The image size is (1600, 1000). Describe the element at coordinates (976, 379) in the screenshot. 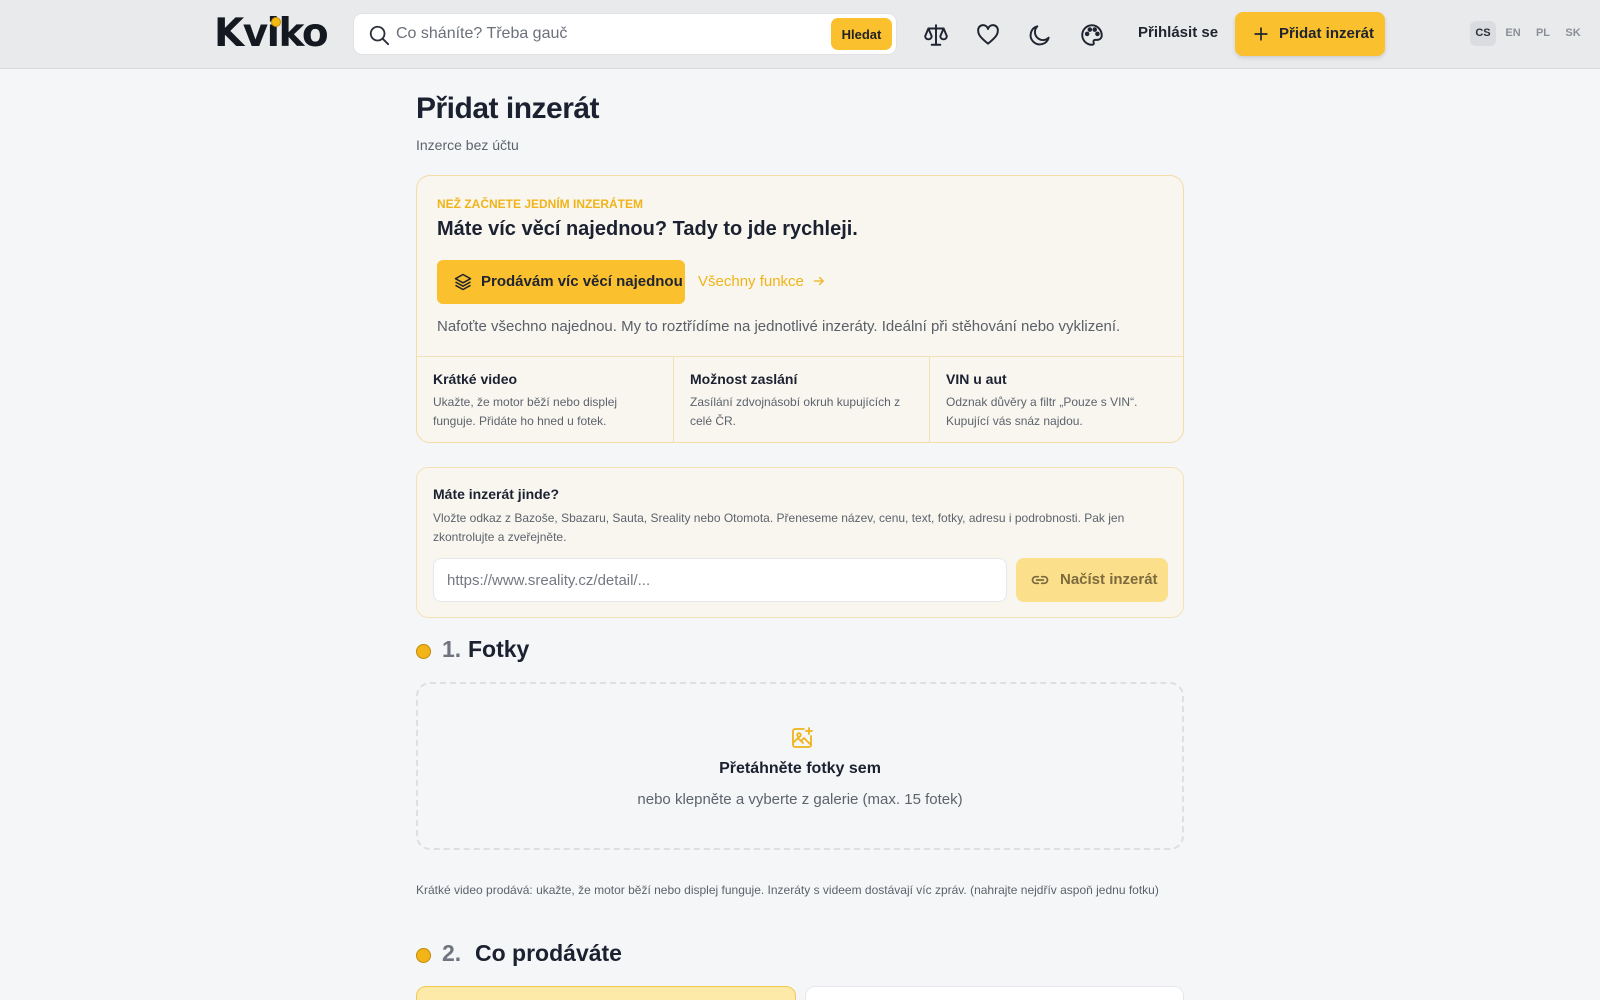

I see `feature-title: VIN u aut` at that location.